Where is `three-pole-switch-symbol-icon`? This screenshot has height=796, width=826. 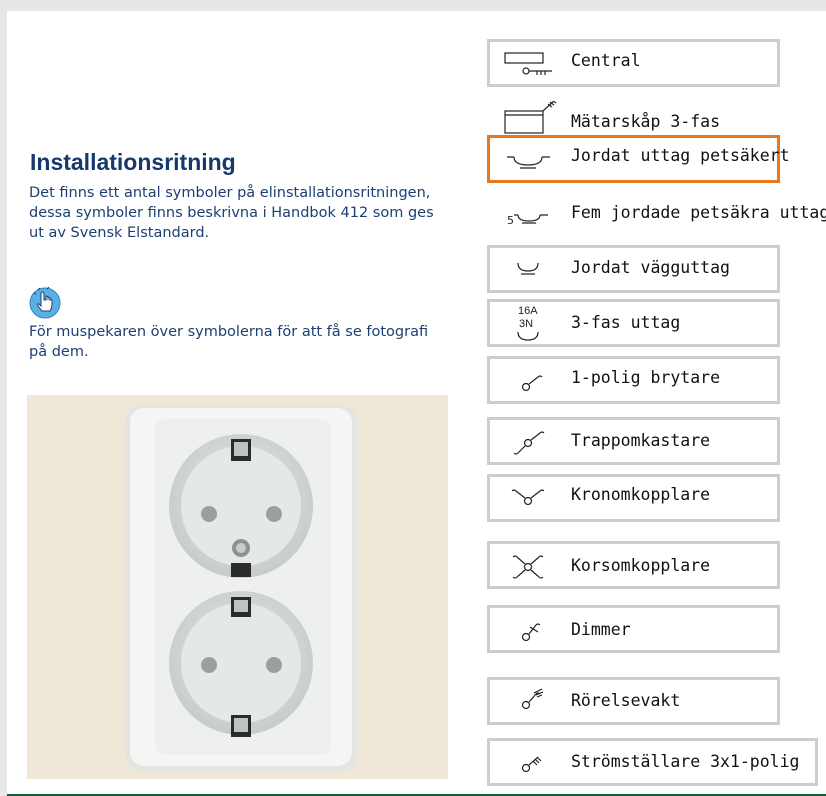
three-pole-switch-symbol-icon is located at coordinates (531, 764).